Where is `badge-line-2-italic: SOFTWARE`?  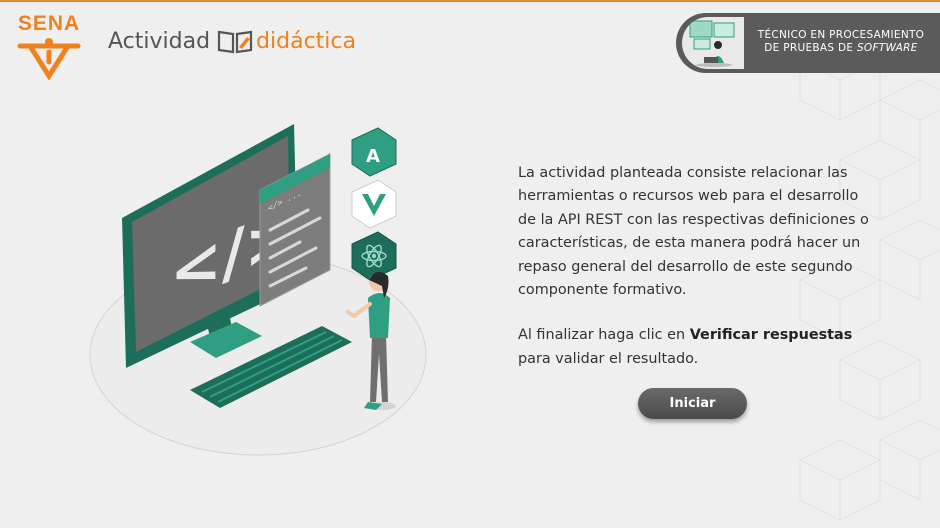 badge-line-2-italic: SOFTWARE is located at coordinates (887, 48).